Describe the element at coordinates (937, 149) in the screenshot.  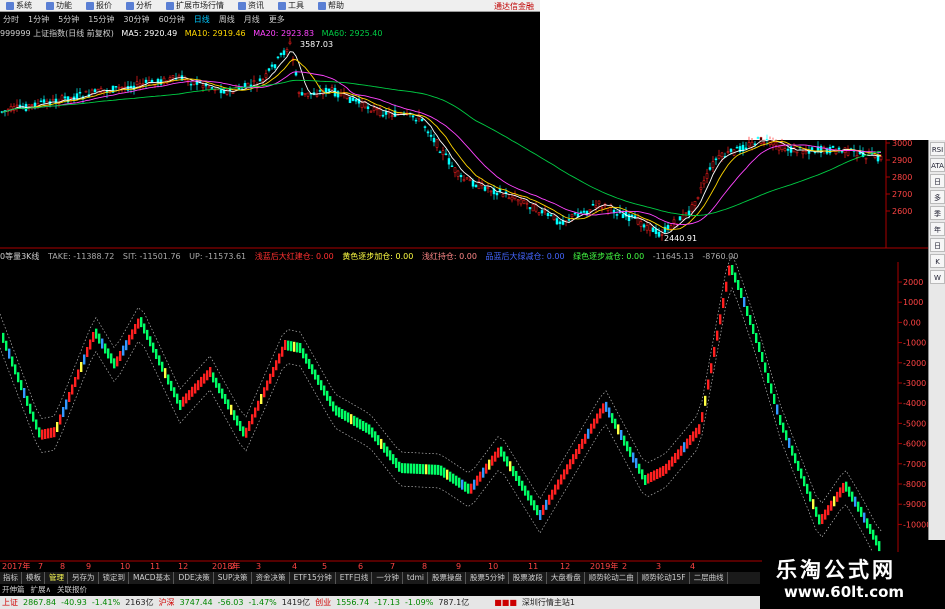
I see `tool-rsi: RSI` at that location.